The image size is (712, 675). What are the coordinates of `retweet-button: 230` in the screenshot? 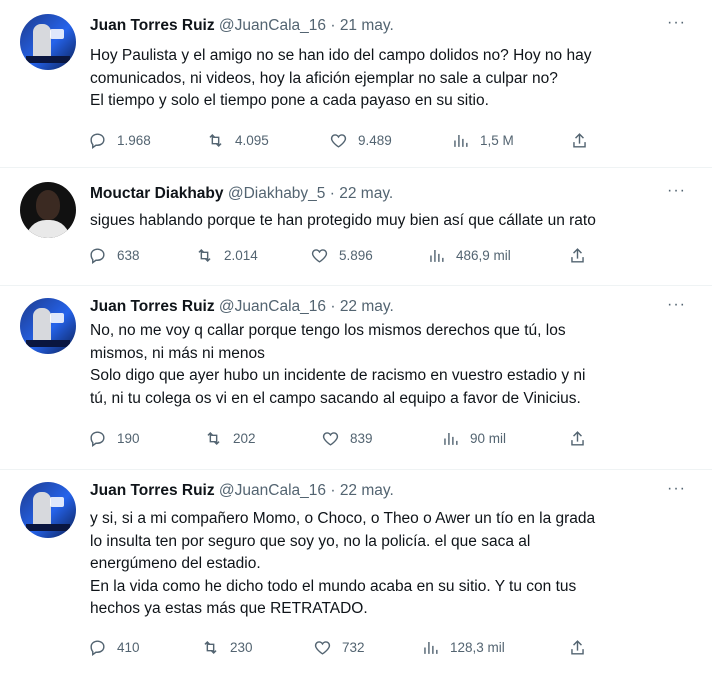 It's located at (227, 647).